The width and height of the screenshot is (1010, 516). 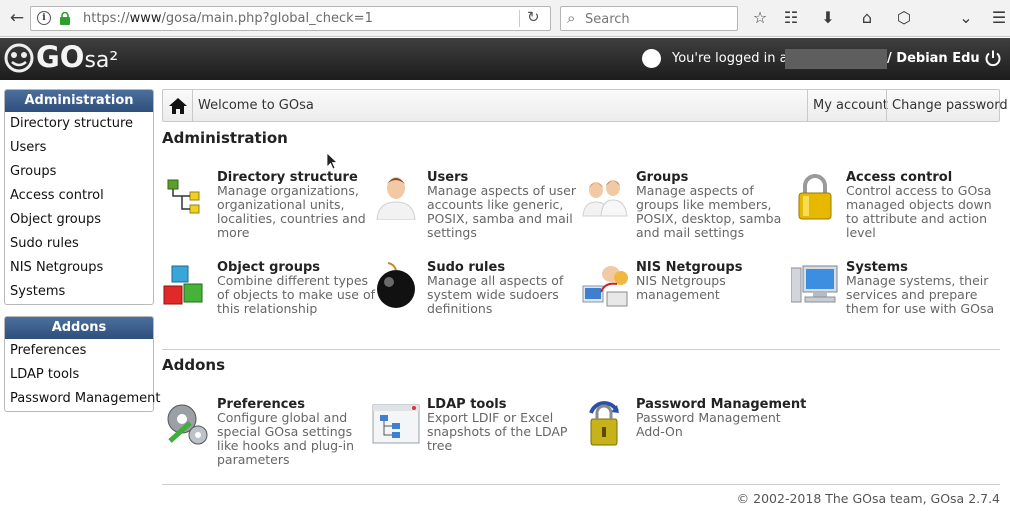 I want to click on menu-item-password-management: Password Management, so click(x=83, y=399).